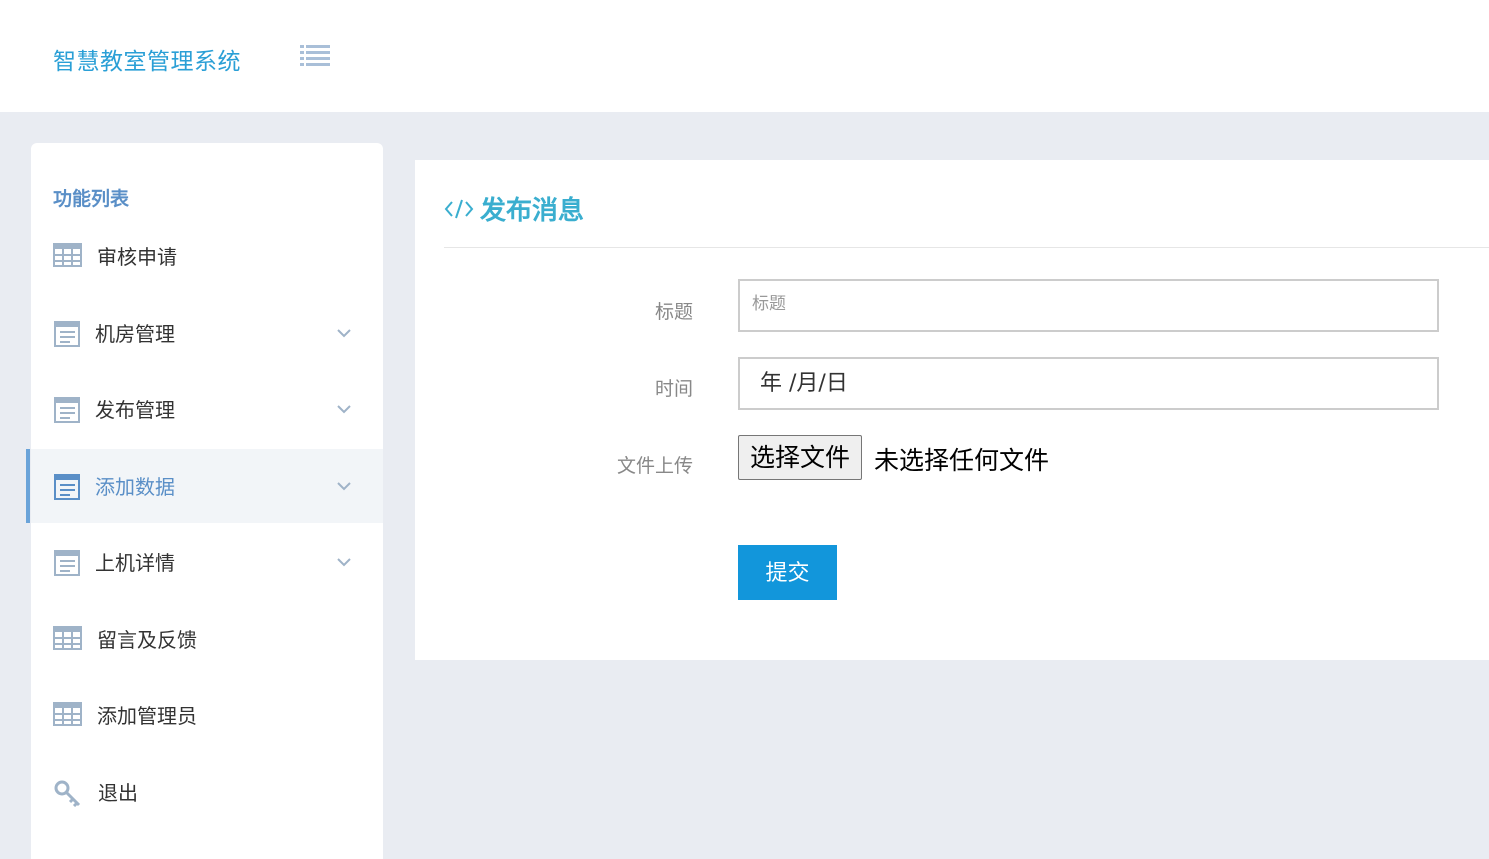  What do you see at coordinates (744, 56) in the screenshot?
I see `top-header: 智慧教室管理系统` at bounding box center [744, 56].